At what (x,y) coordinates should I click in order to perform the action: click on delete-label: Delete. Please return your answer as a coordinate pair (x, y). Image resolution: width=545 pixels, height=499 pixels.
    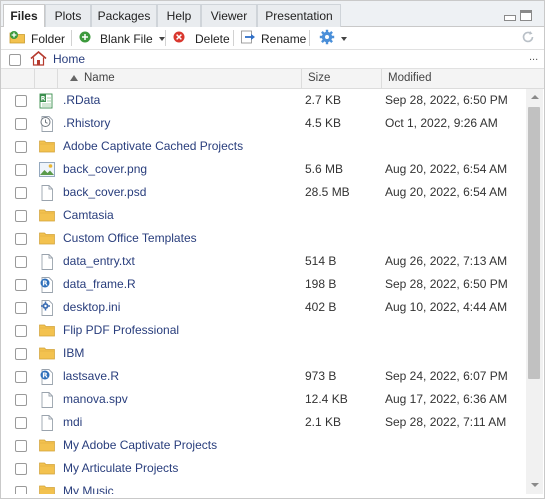
    Looking at the image, I should click on (212, 38).